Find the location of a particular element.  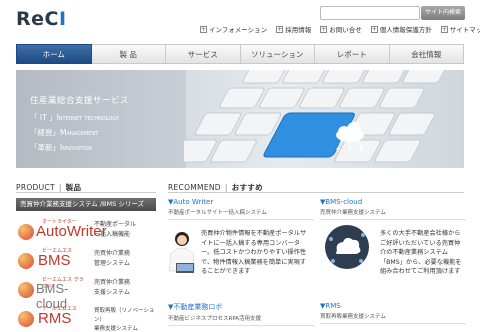

rms-desc: 買取再販（リノベーション） 業務支援システム is located at coordinates (124, 320).